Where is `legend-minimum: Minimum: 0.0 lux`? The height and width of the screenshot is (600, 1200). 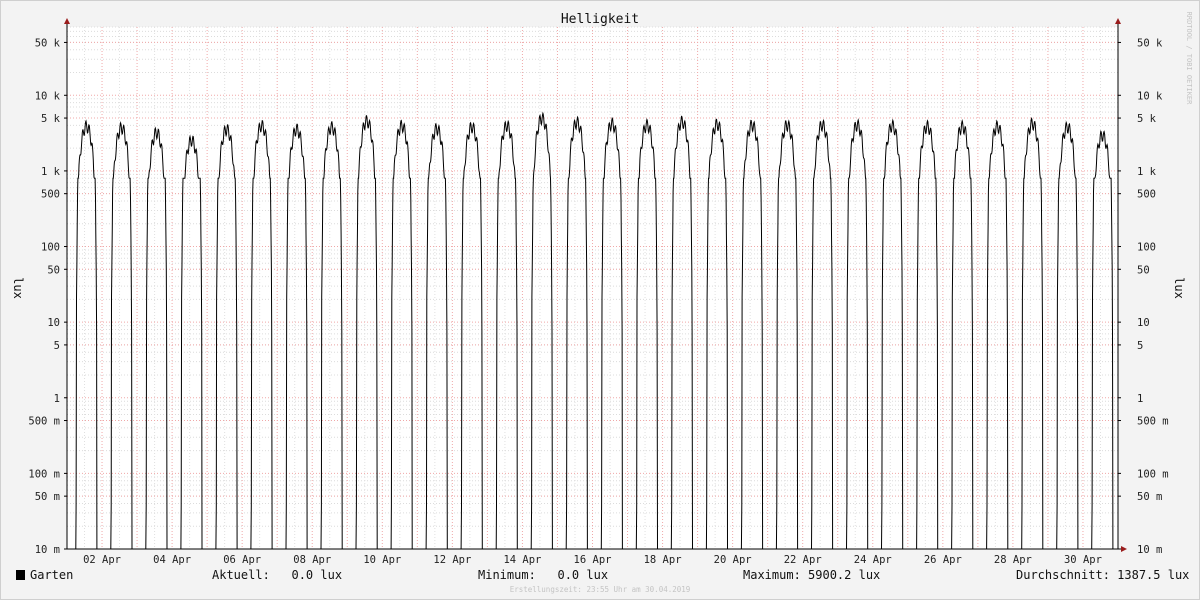
legend-minimum: Minimum: 0.0 lux is located at coordinates (543, 575).